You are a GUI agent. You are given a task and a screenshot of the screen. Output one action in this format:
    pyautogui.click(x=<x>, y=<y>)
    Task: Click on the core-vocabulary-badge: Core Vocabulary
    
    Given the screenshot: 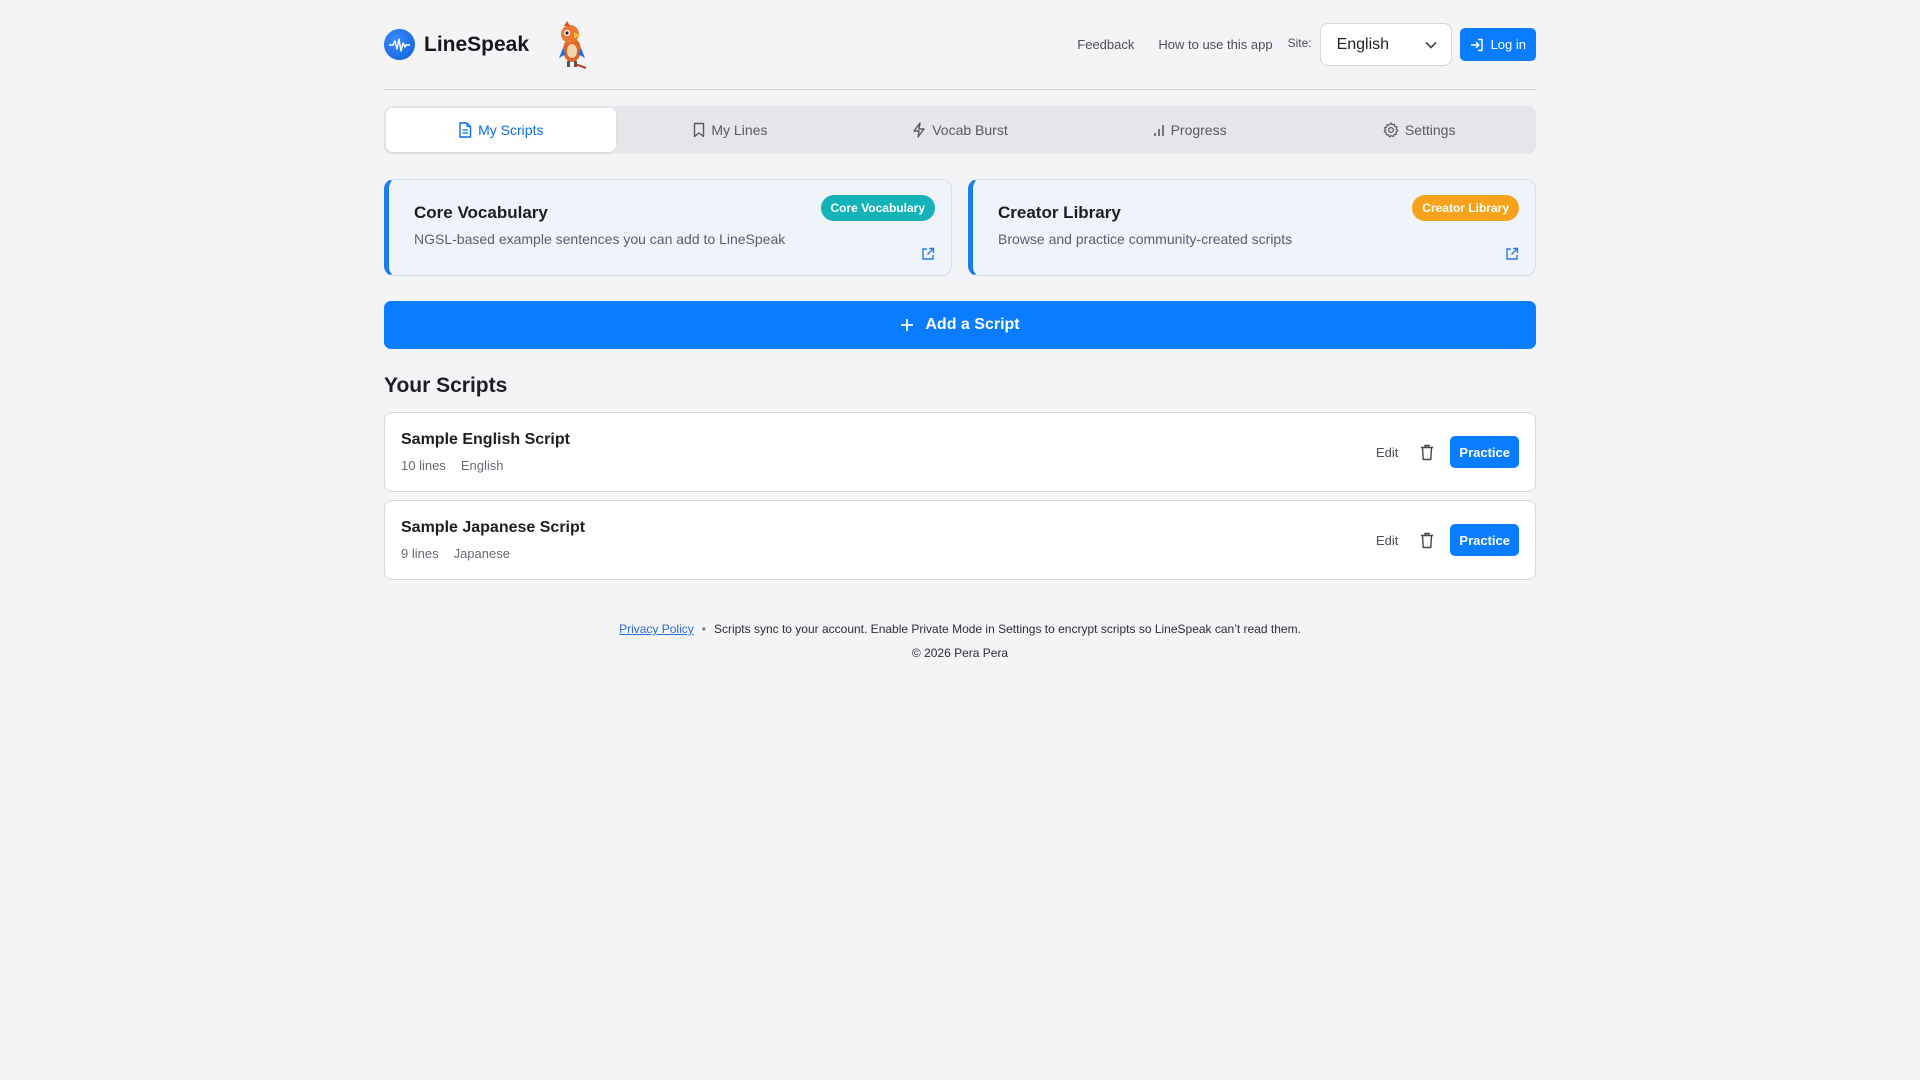 What is the action you would take?
    pyautogui.click(x=877, y=208)
    